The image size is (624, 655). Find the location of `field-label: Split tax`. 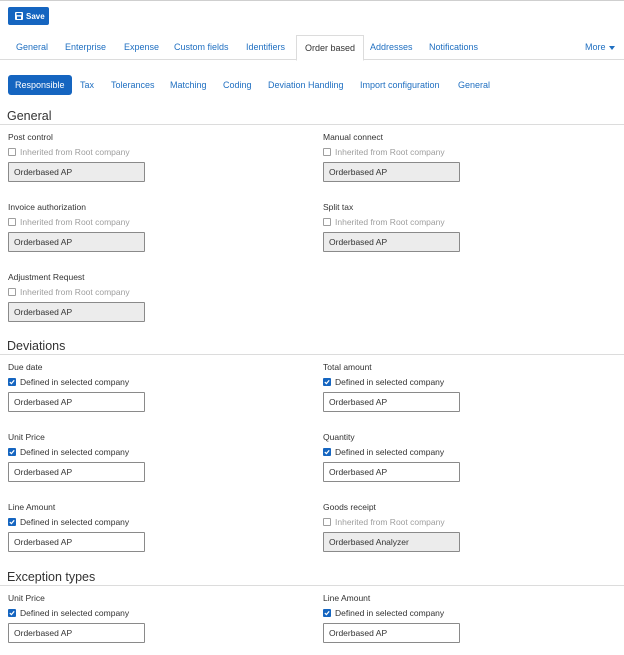

field-label: Split tax is located at coordinates (338, 207).